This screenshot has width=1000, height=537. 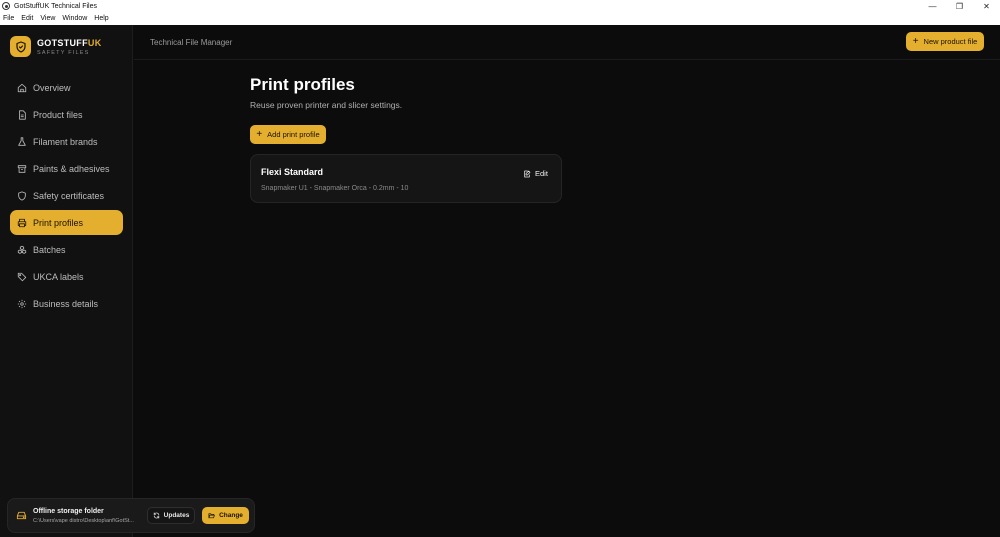 I want to click on printer-icon, so click(x=22, y=222).